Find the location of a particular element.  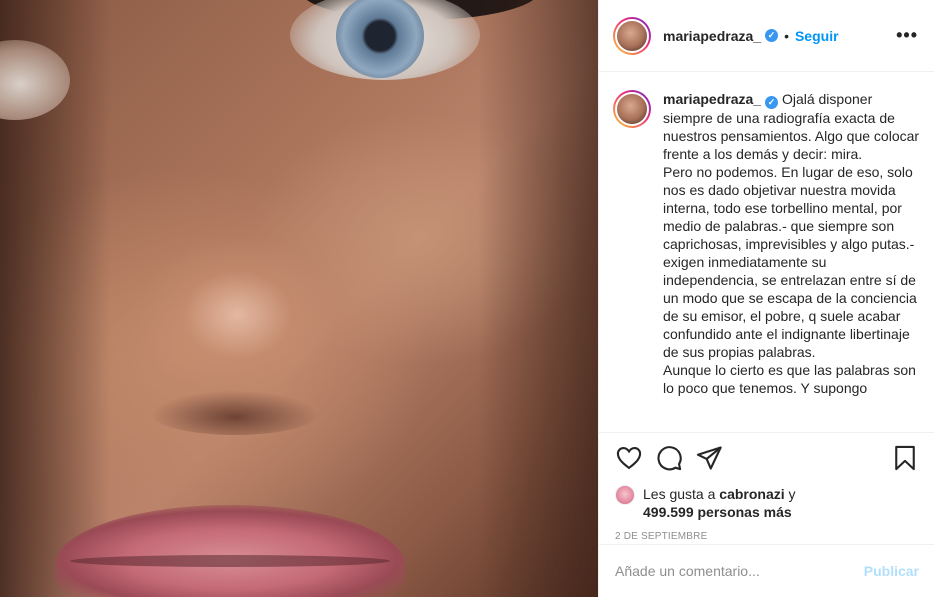

caption-author-avatar is located at coordinates (632, 109).